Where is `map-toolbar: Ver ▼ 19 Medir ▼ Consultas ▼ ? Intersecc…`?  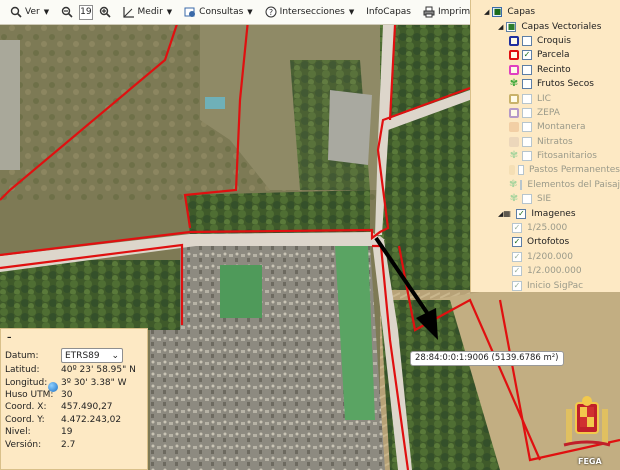 map-toolbar: Ver ▼ 19 Medir ▼ Consultas ▼ ? Intersecc… is located at coordinates (238, 12).